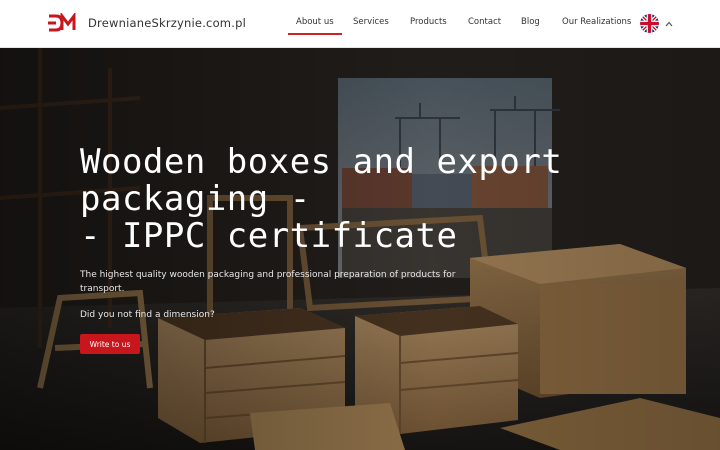 This screenshot has width=720, height=450. What do you see at coordinates (62, 22) in the screenshot?
I see `dm-logo-icon` at bounding box center [62, 22].